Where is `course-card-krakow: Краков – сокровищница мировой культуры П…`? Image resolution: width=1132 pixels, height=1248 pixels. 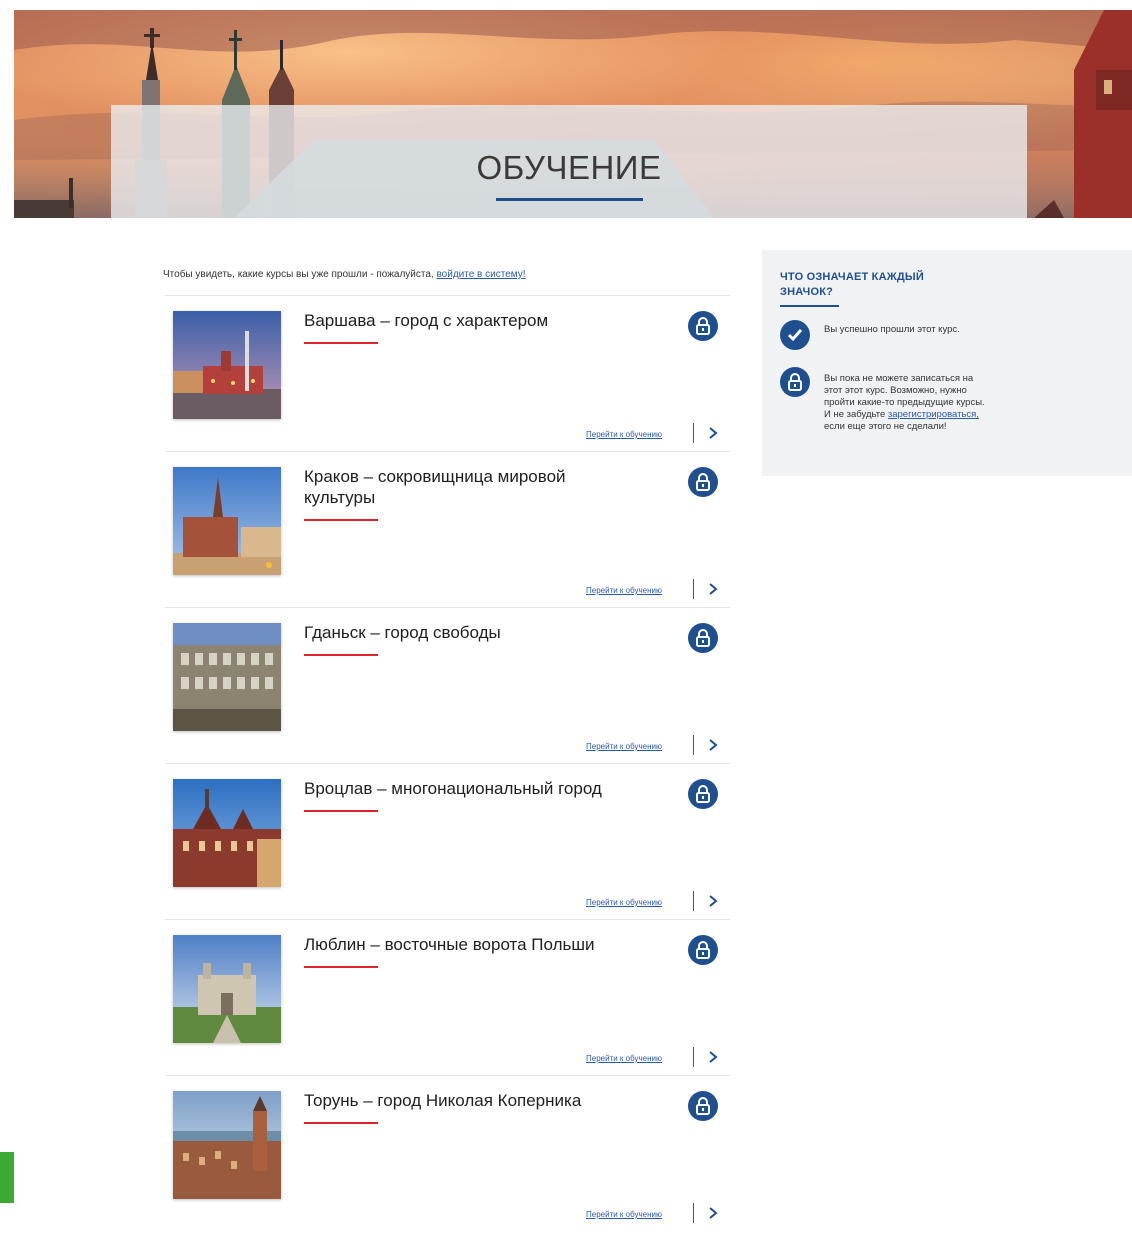
course-card-krakow: Краков – сокровищница мировой культуры П… is located at coordinates (447, 527).